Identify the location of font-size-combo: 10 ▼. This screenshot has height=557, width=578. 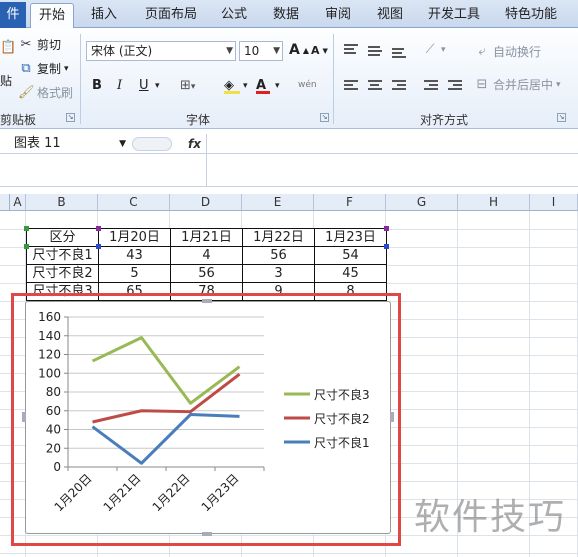
(261, 51).